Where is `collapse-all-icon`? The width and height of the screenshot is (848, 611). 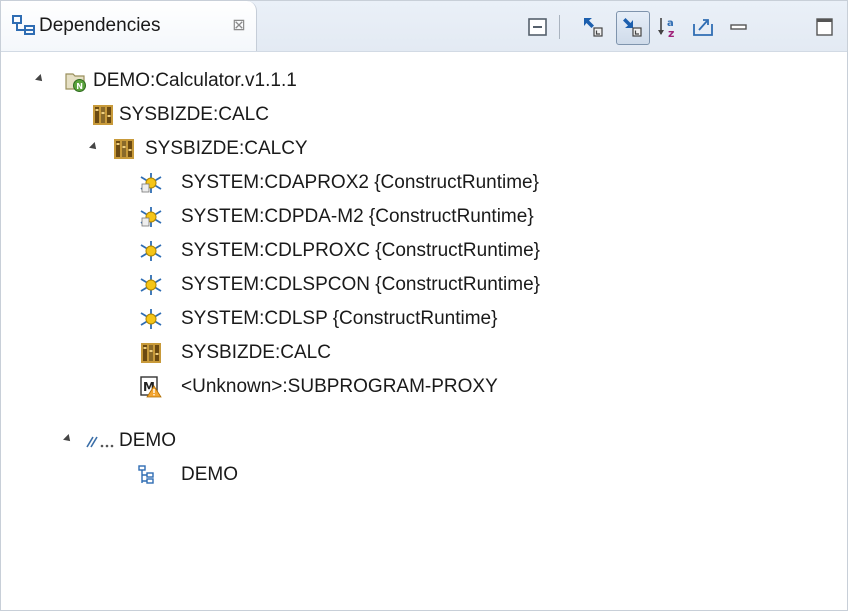 collapse-all-icon is located at coordinates (538, 27).